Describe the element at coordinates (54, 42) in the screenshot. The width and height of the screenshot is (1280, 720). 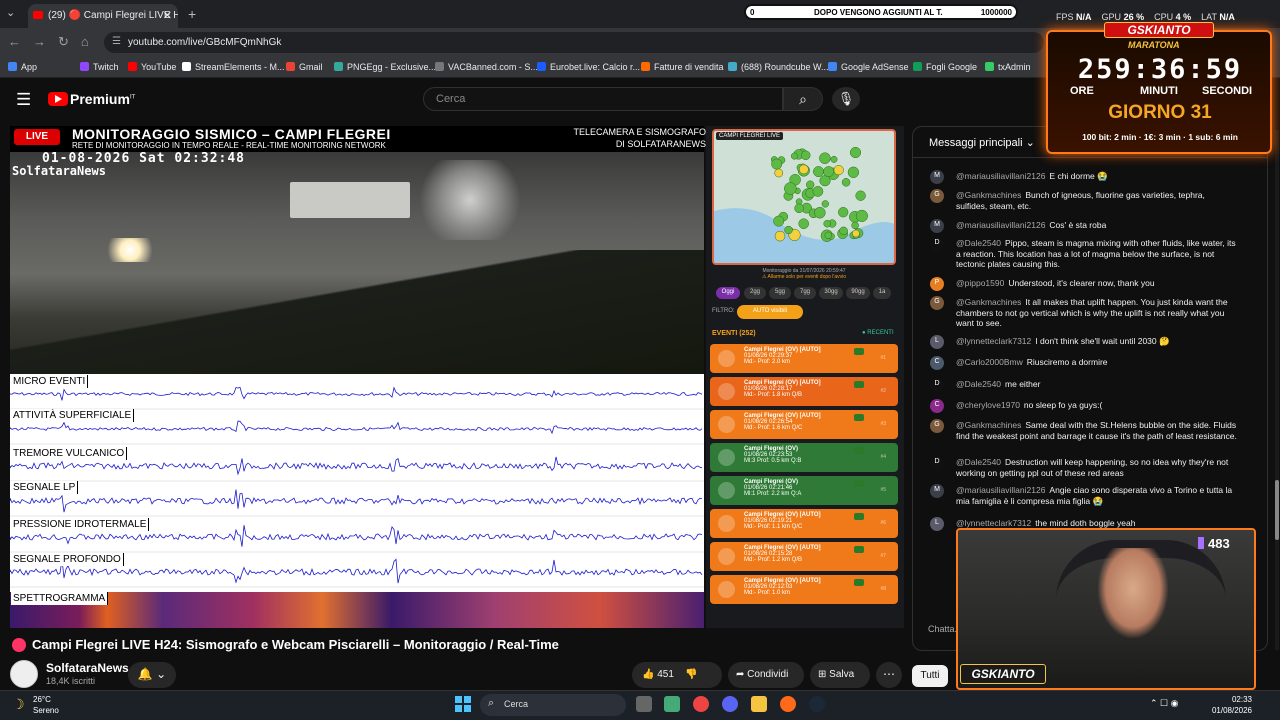
I see `nav-buttons: ←→↻⌂` at that location.